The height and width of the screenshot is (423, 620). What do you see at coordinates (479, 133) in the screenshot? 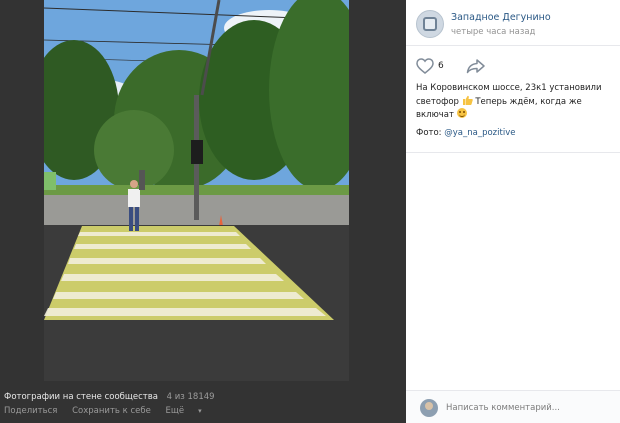
I see `credit-link: @ya_na_pozitive` at bounding box center [479, 133].